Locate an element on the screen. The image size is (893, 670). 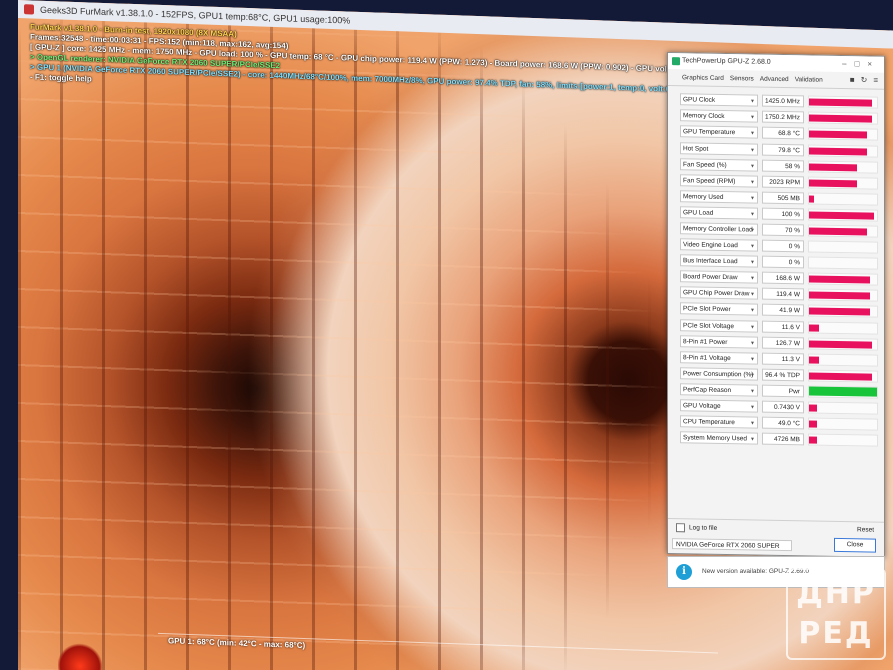
sensor-name-dropdown: PCIe Slot Power ▼ is located at coordinates (719, 309).